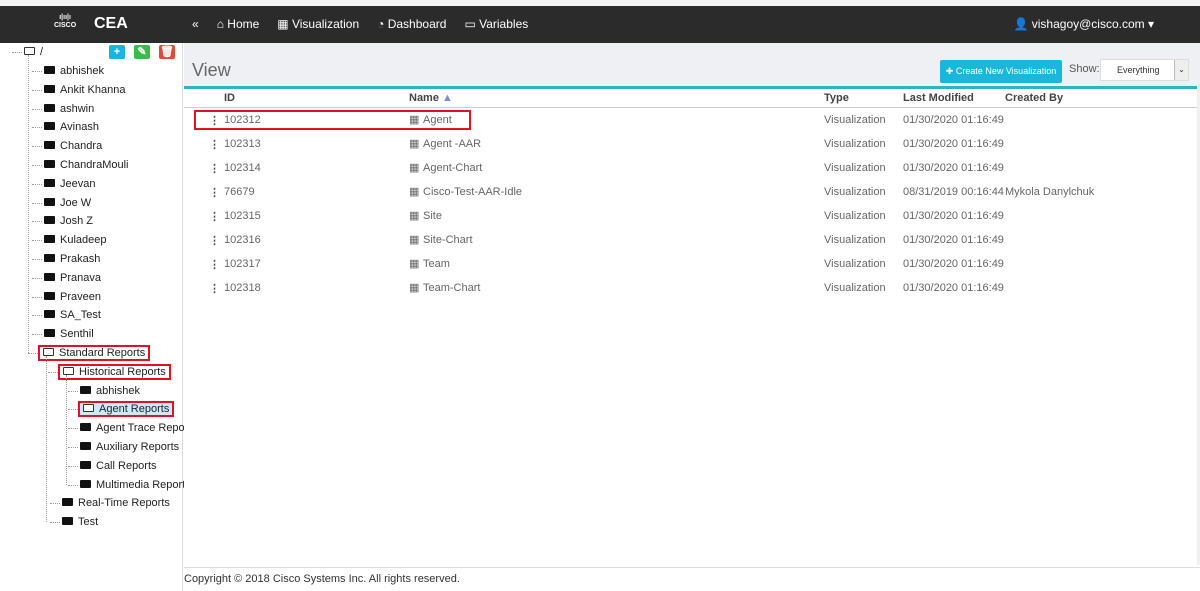  I want to click on chevron-down-icon: ⌄, so click(1181, 70).